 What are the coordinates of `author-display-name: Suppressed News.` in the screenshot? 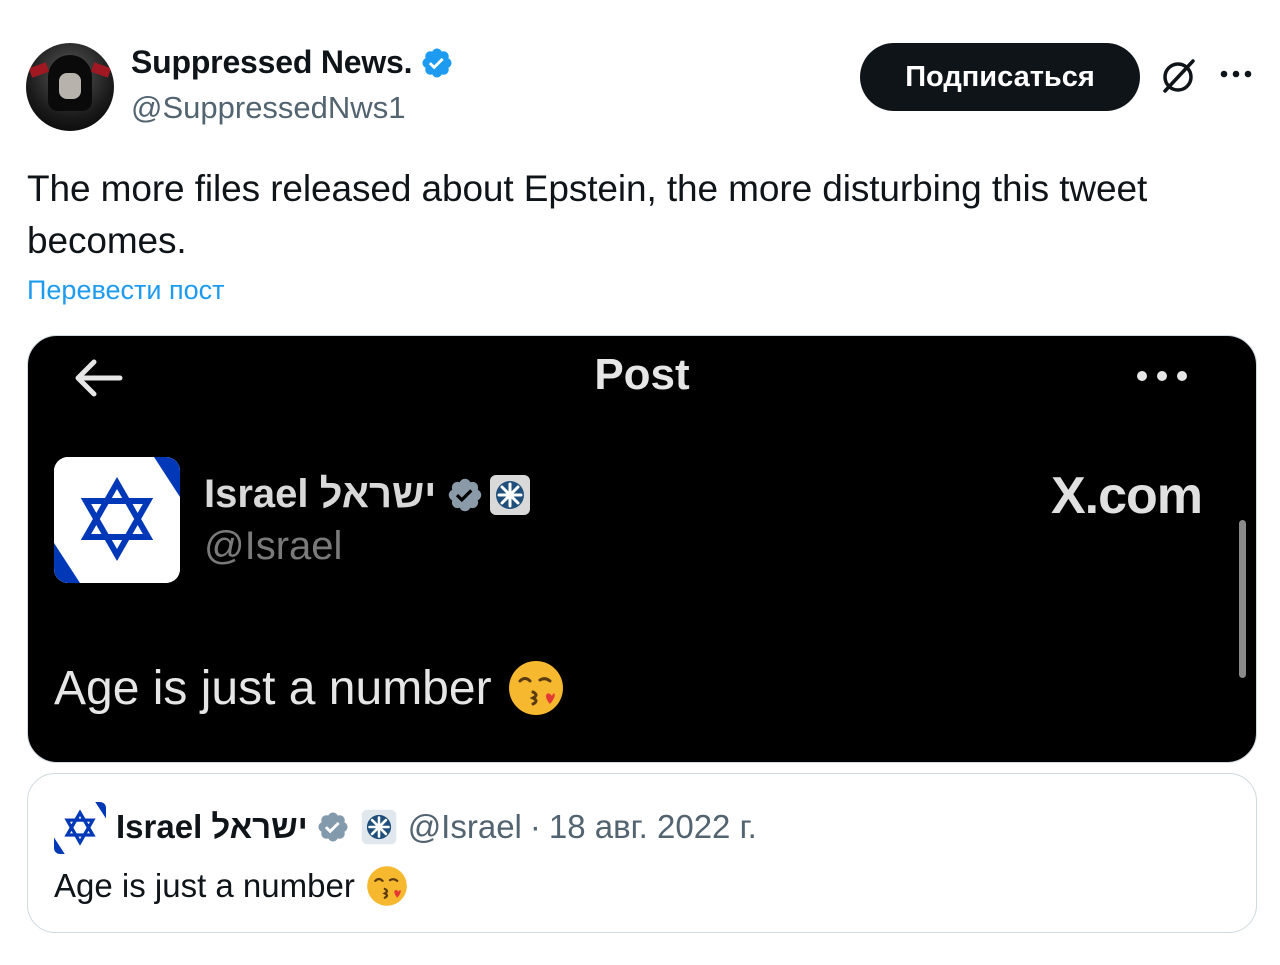 It's located at (272, 62).